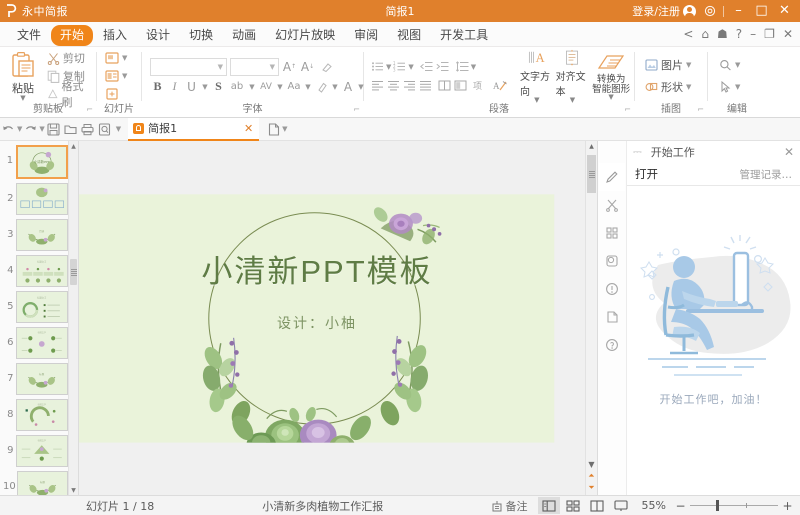 This screenshot has height=515, width=800. What do you see at coordinates (462, 66) in the screenshot?
I see `line-spacing-button` at bounding box center [462, 66].